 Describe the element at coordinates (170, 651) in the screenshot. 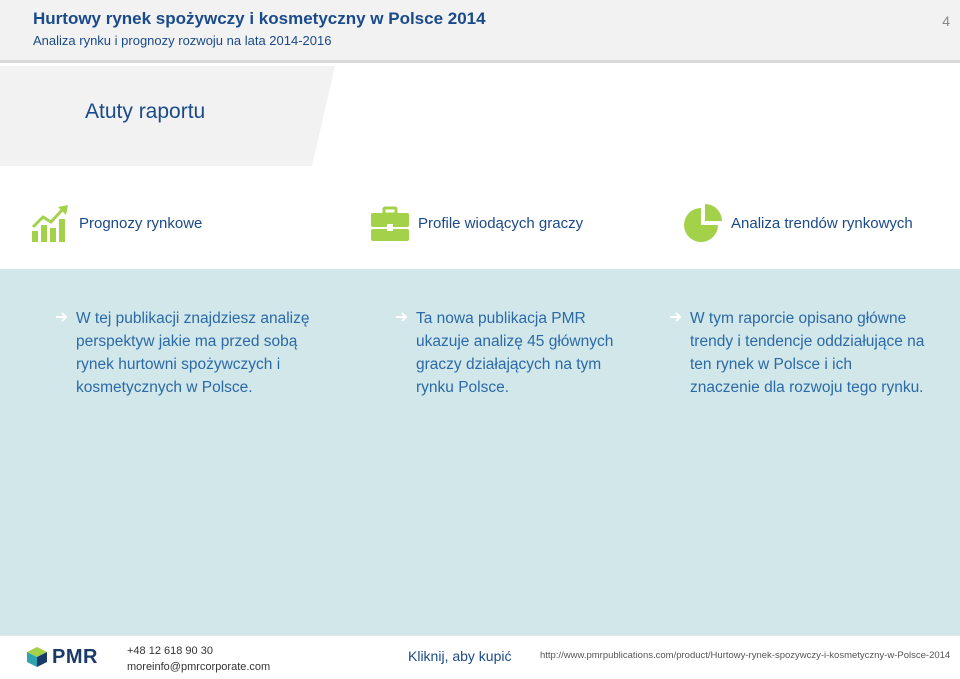

I see `phone-number: +48 12 618 90 30` at that location.